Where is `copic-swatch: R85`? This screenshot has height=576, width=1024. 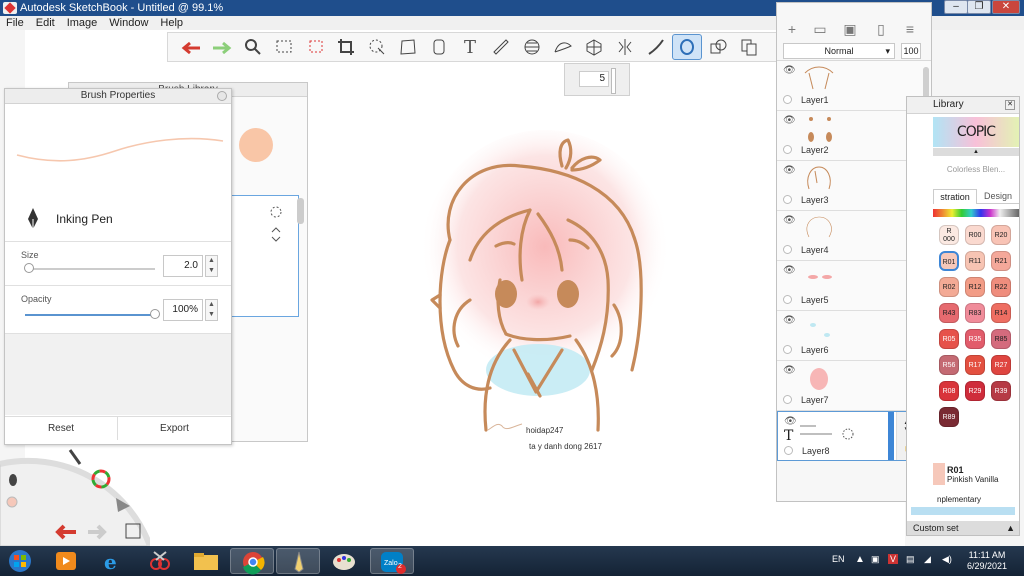
copic-swatch: R85 is located at coordinates (1001, 339).